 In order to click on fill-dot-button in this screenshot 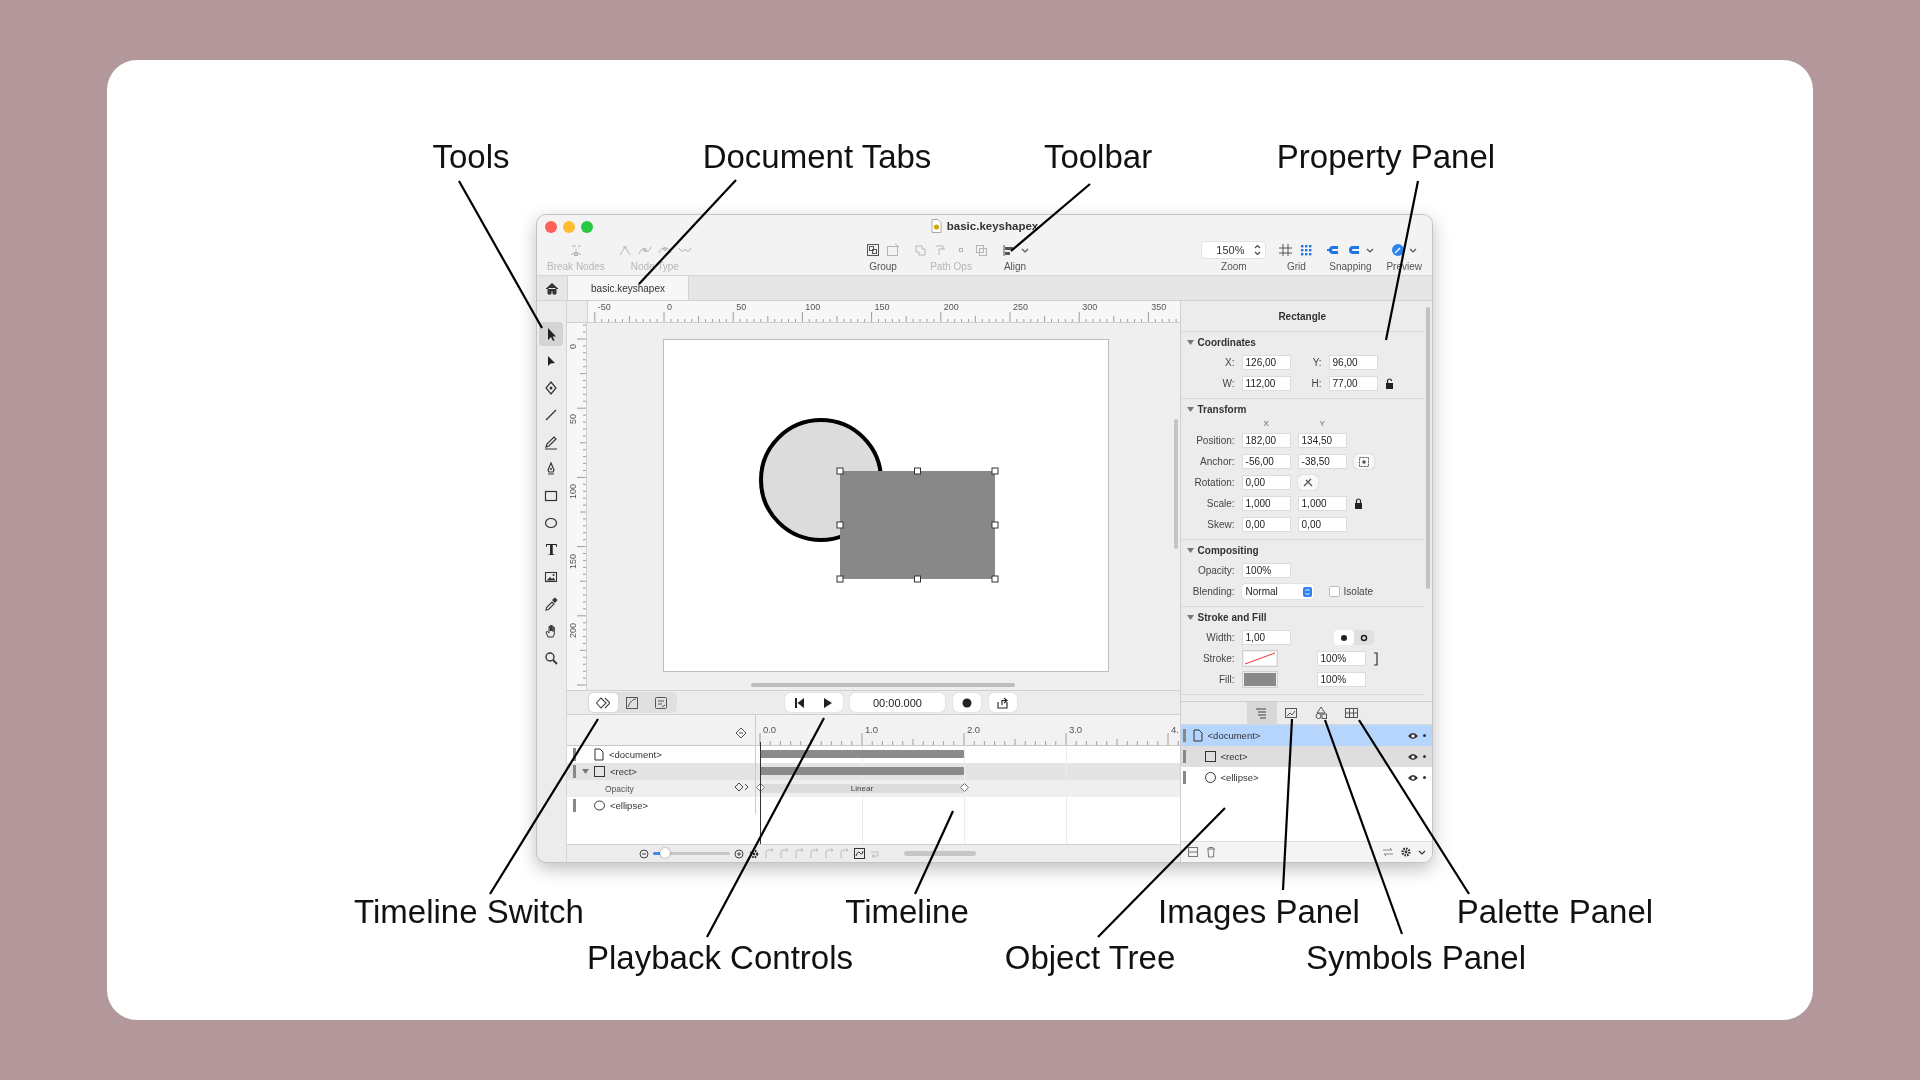, I will do `click(1343, 637)`.